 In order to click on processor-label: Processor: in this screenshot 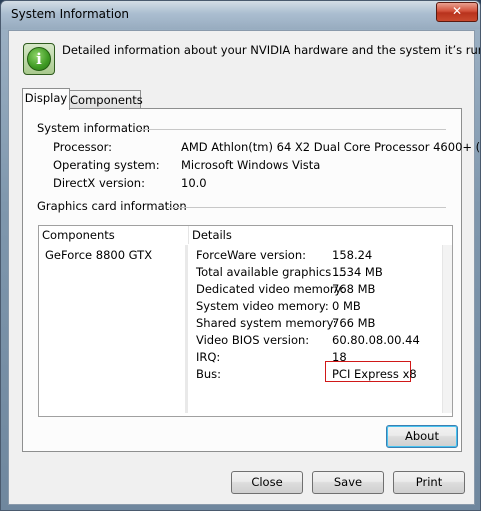, I will do `click(83, 147)`.